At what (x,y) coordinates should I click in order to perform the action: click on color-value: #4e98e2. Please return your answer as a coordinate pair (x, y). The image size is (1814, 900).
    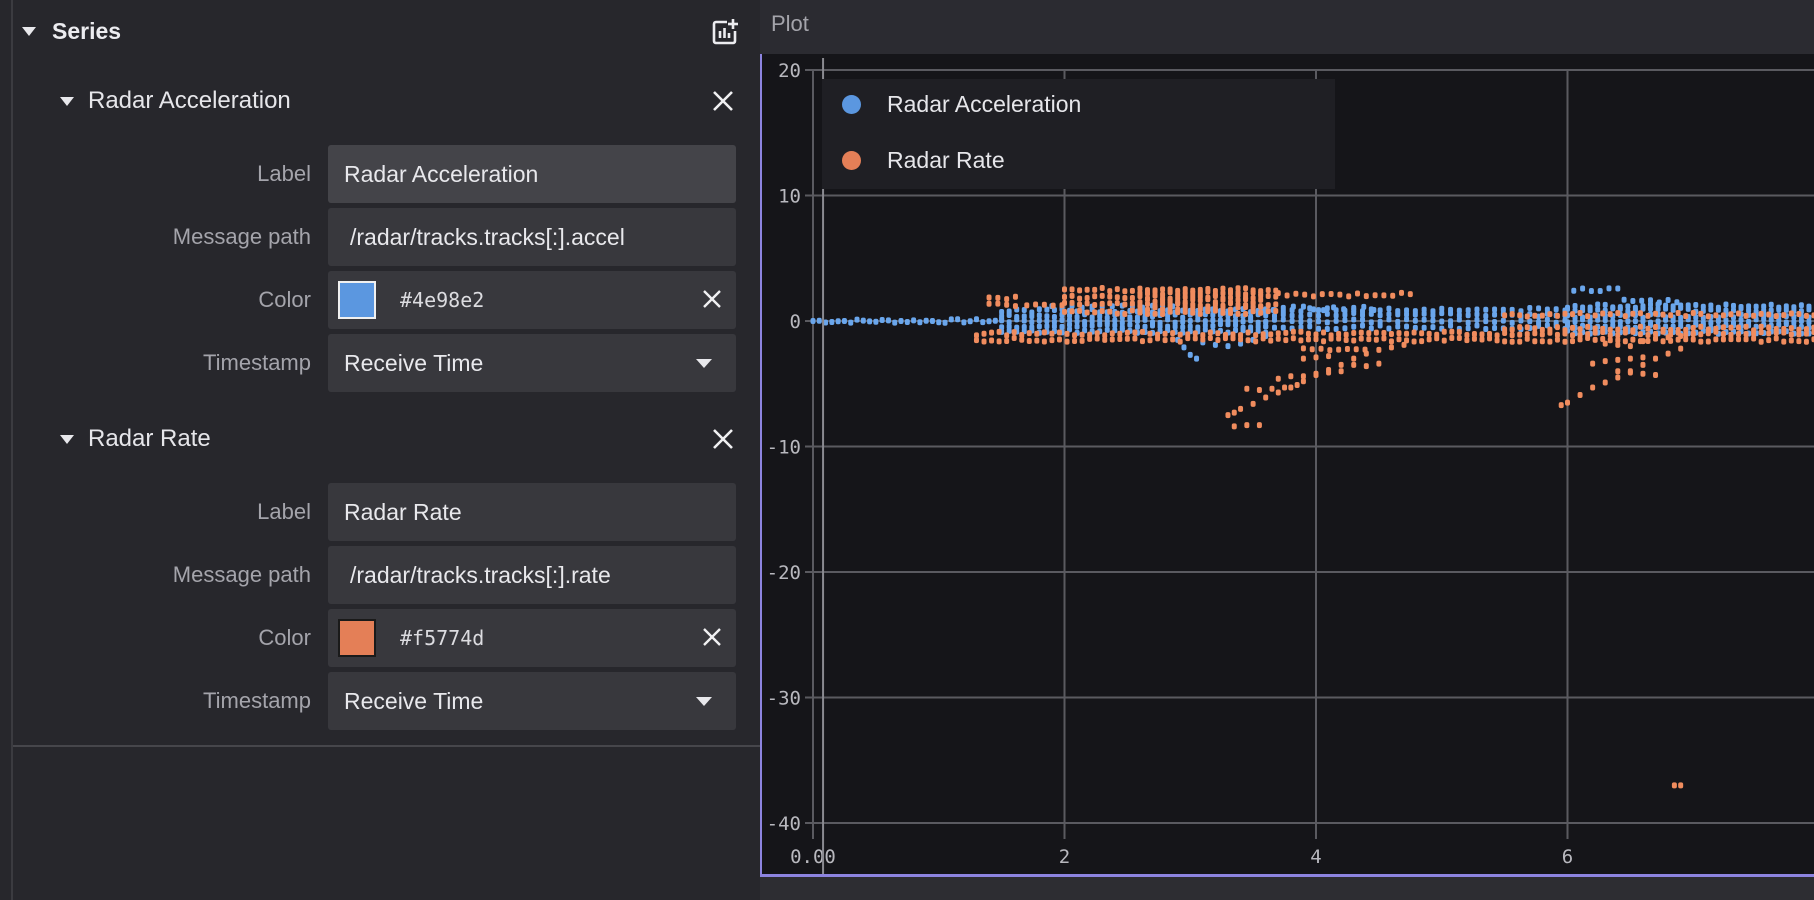
    Looking at the image, I should click on (442, 300).